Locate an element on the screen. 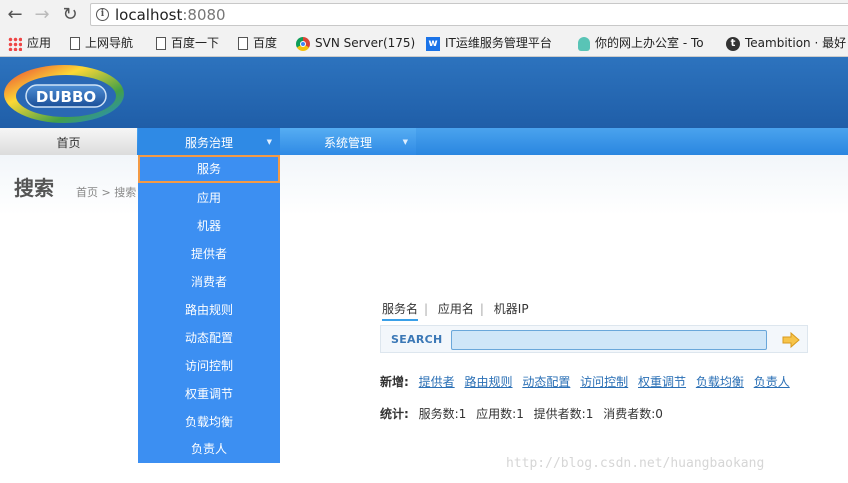  menu-label: 系统管理 is located at coordinates (347, 143).